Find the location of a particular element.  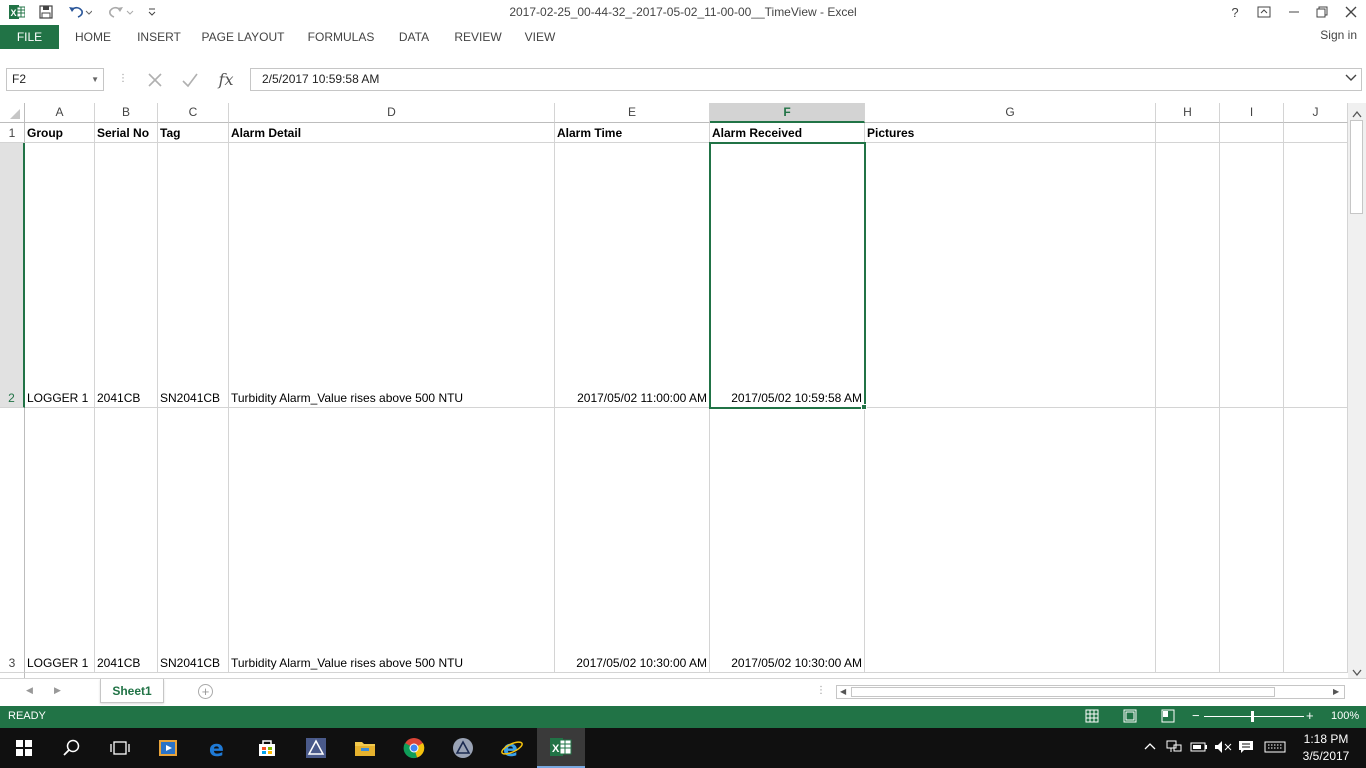

sheet-scroll-right-icon: ▶ is located at coordinates (57, 690).